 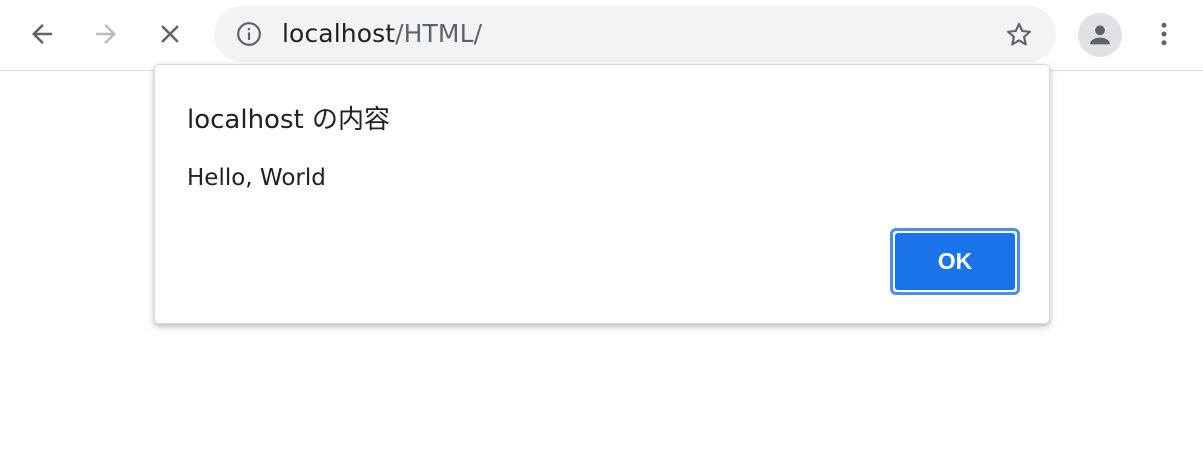 I want to click on back-button, so click(x=42, y=34).